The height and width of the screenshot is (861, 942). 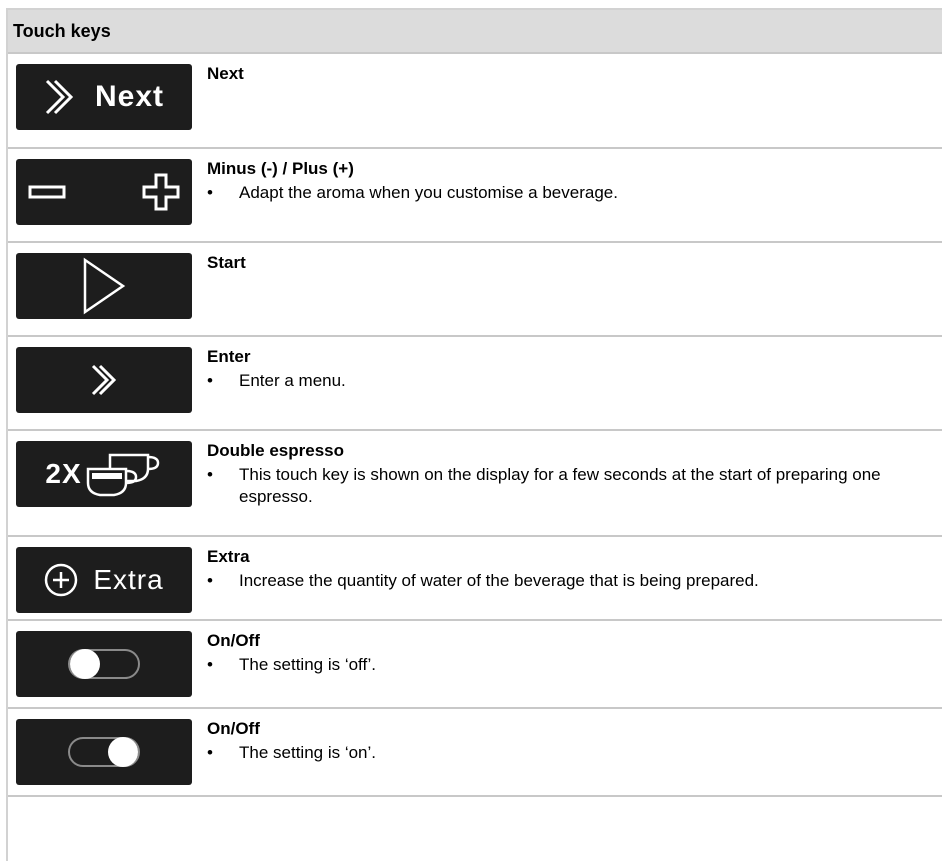 I want to click on table-row-start: Start, so click(x=475, y=290).